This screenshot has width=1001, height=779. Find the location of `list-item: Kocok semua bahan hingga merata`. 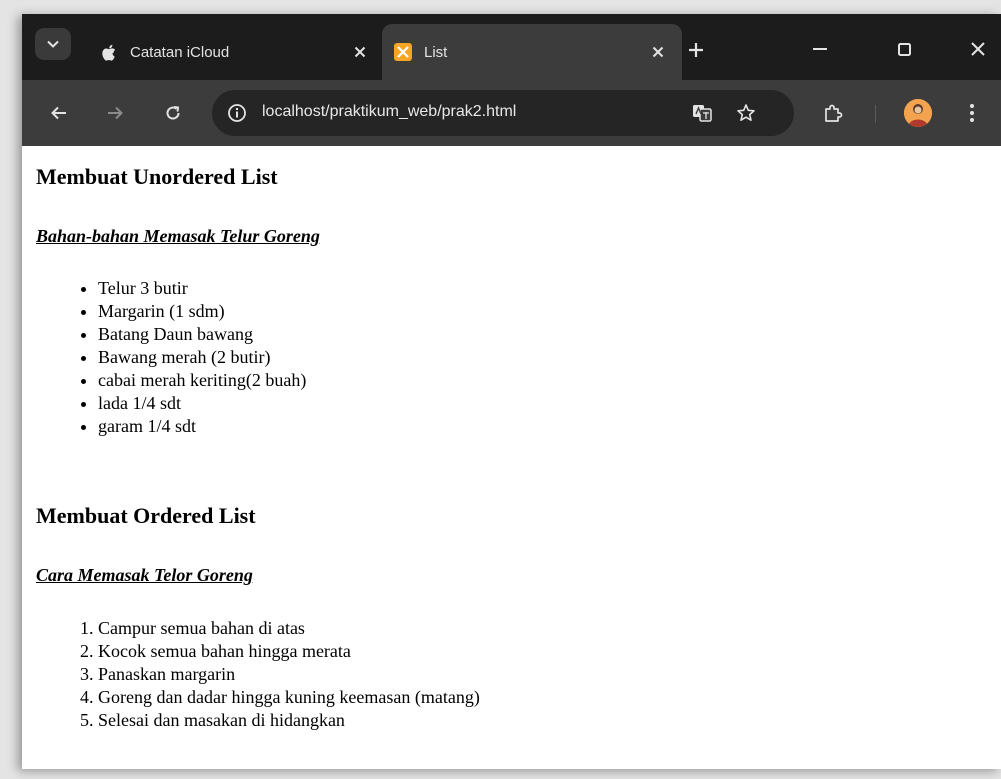

list-item: Kocok semua bahan hingga merata is located at coordinates (289, 651).